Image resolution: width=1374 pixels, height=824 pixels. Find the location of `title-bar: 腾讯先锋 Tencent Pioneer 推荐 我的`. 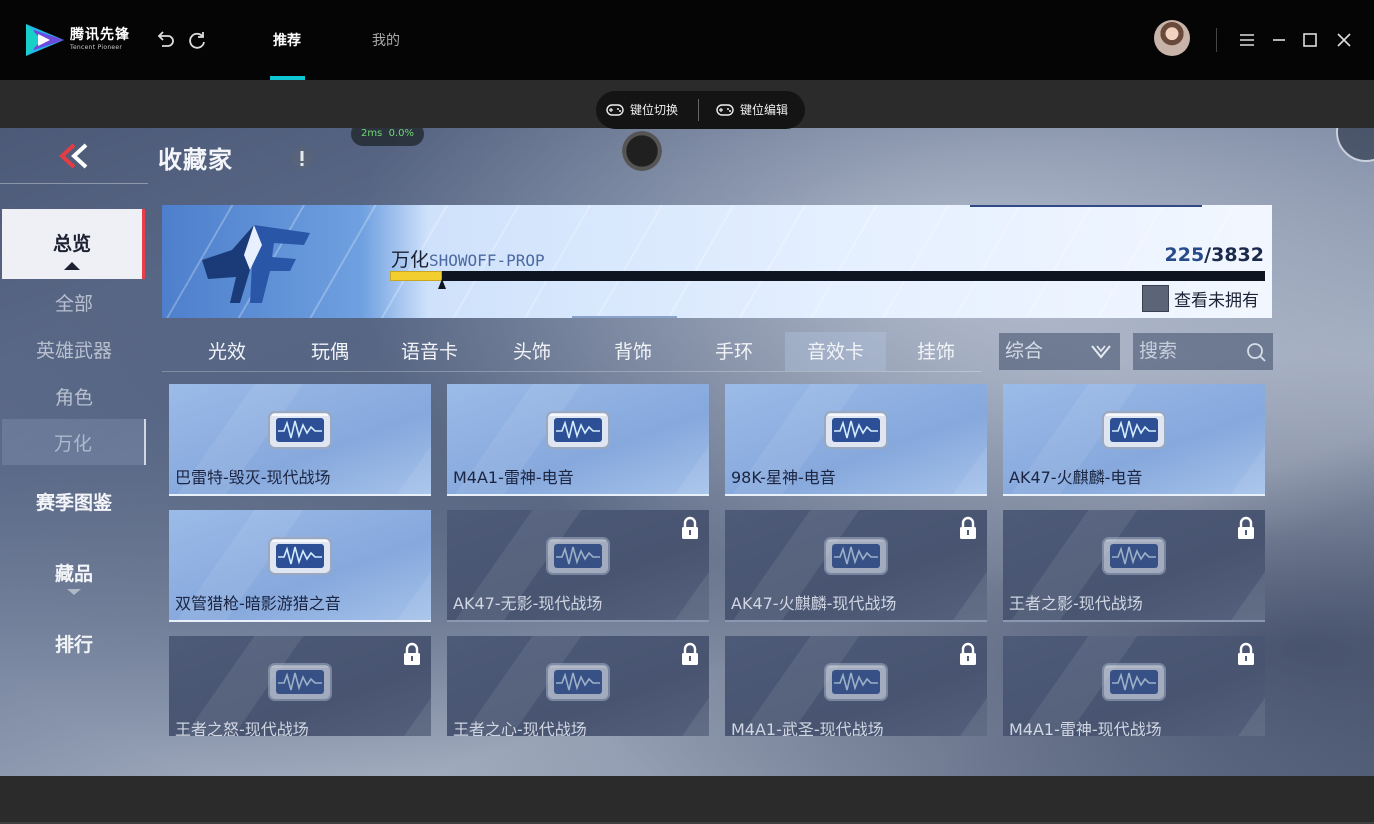

title-bar: 腾讯先锋 Tencent Pioneer 推荐 我的 is located at coordinates (687, 40).